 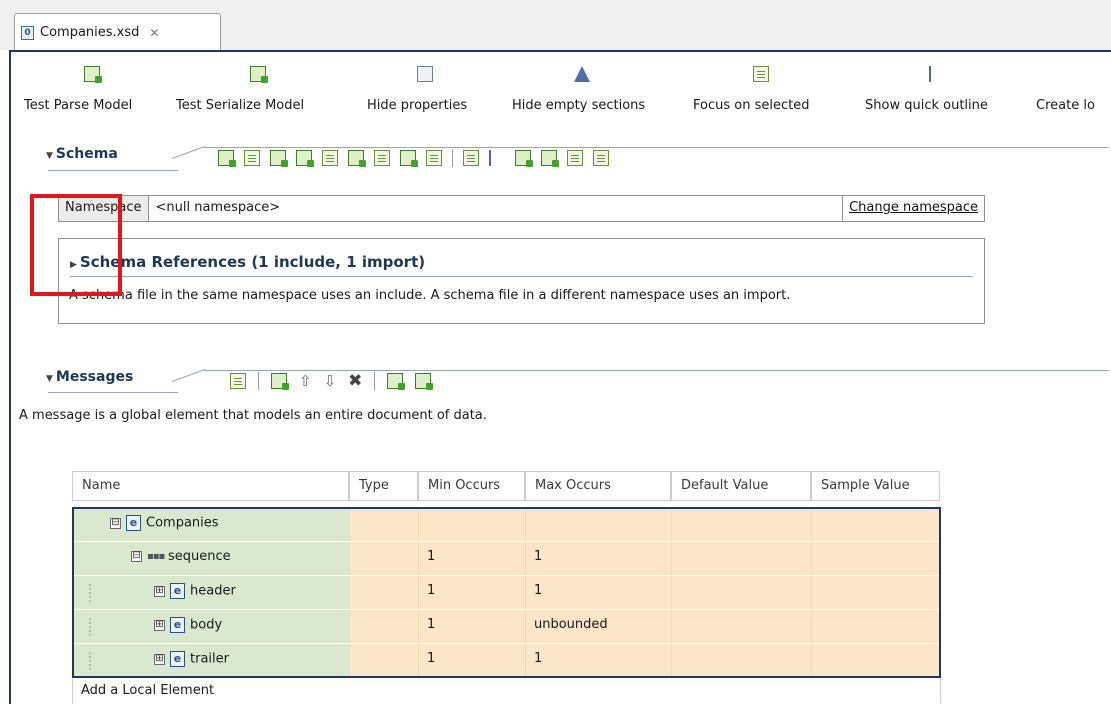 I want to click on add-complex-type-icon, so click(x=330, y=158).